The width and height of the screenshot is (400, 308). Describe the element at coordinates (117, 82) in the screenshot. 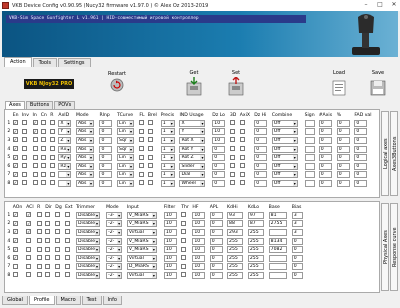

I see `restart-button: Restart` at that location.